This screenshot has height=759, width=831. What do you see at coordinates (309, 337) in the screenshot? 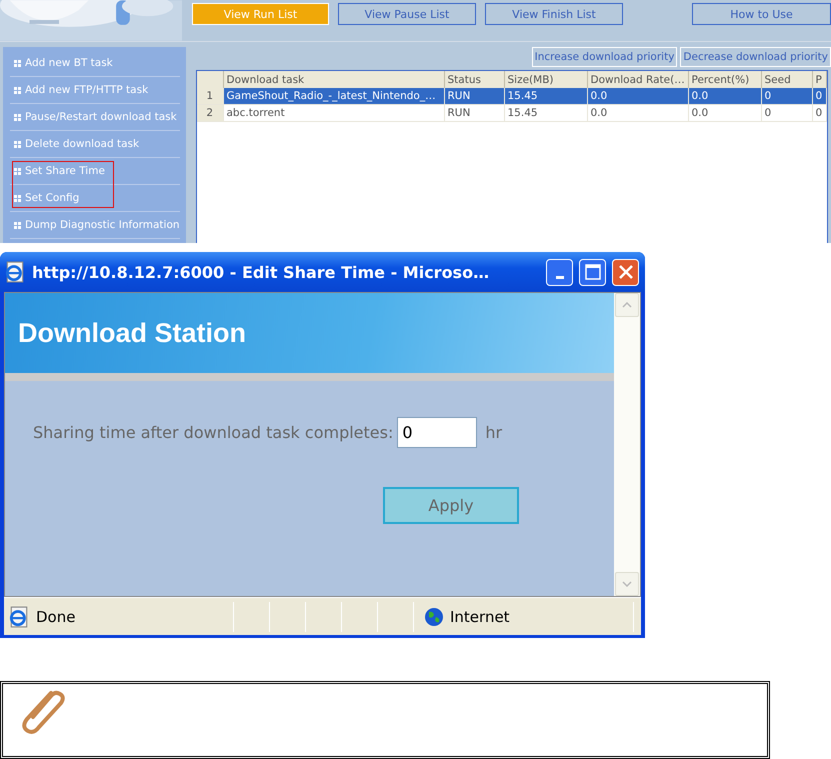
I see `page-header: Download Station` at bounding box center [309, 337].